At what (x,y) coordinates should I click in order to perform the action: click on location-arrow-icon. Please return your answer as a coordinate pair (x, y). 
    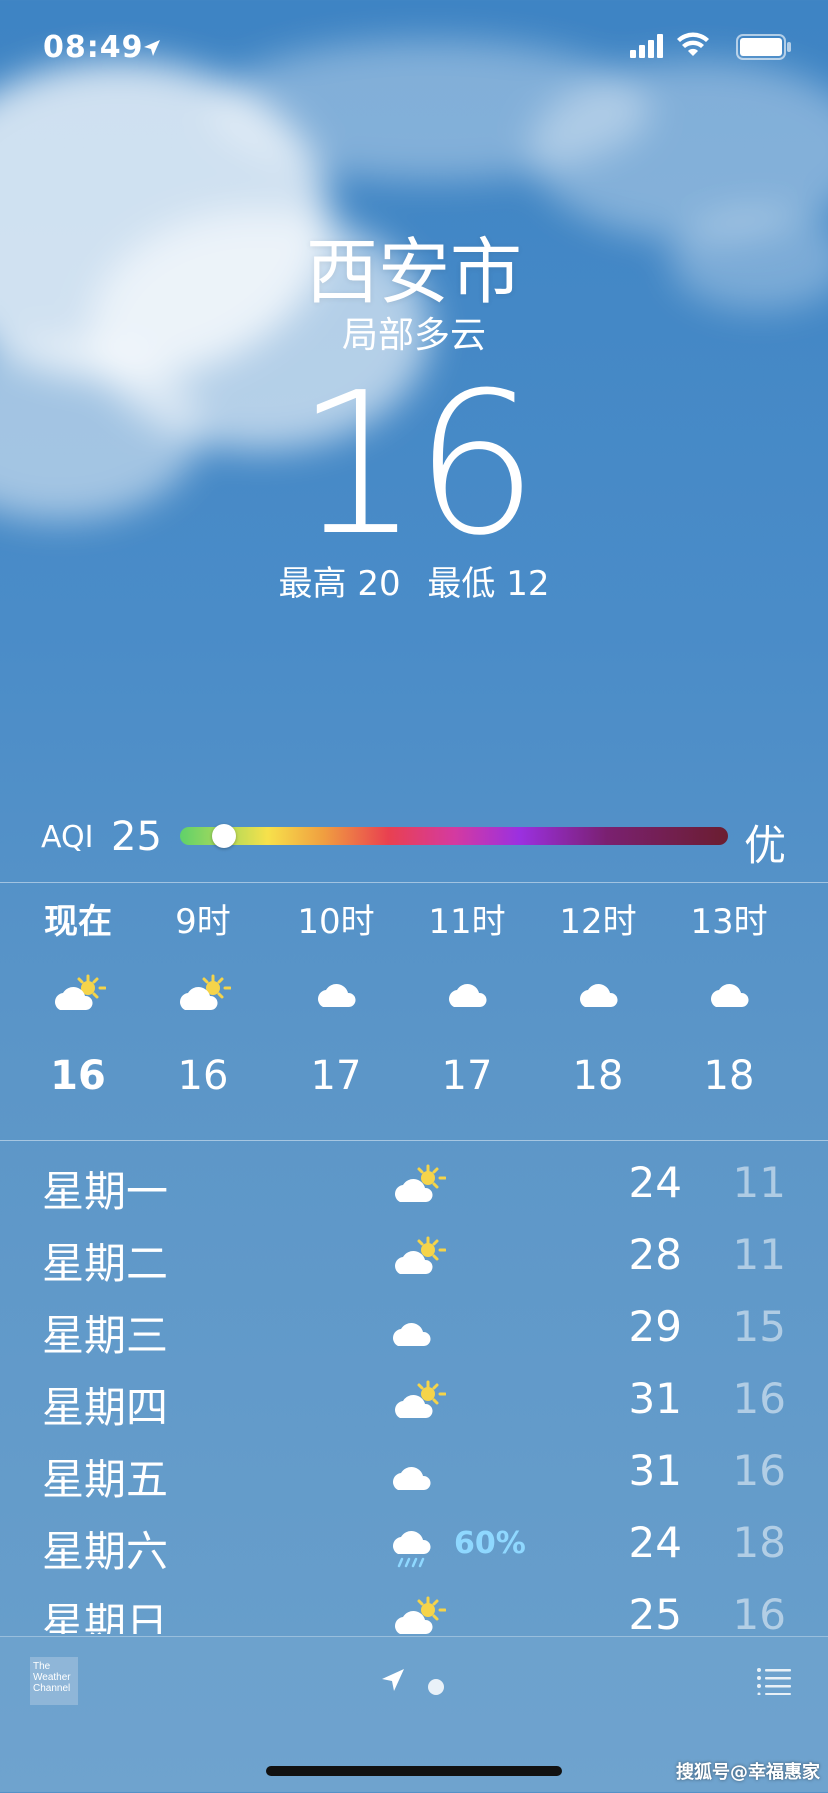
    Looking at the image, I should click on (152, 48).